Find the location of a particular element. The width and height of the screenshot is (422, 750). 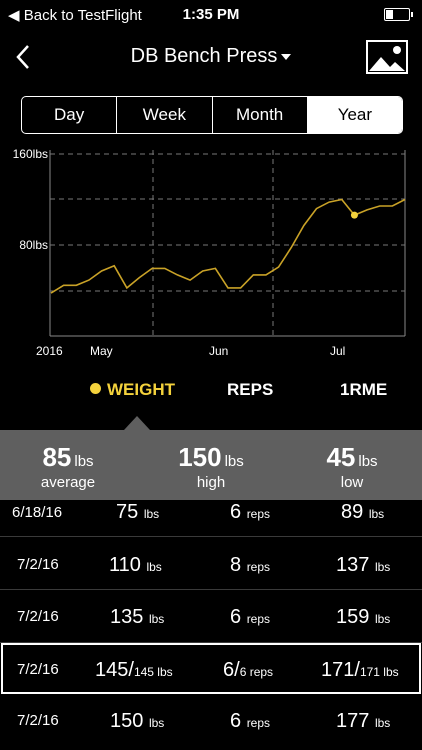

metric-tab-1rme: 1RME is located at coordinates (363, 390).